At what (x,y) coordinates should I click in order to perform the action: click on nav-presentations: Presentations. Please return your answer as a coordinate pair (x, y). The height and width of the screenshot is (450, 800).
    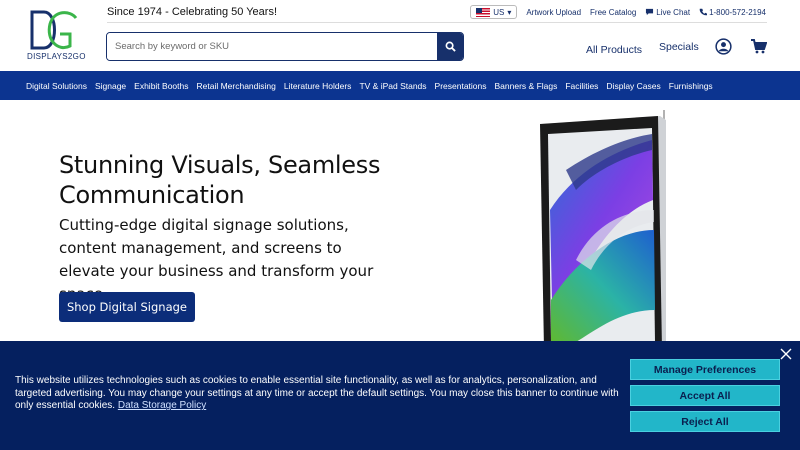
    Looking at the image, I should click on (461, 86).